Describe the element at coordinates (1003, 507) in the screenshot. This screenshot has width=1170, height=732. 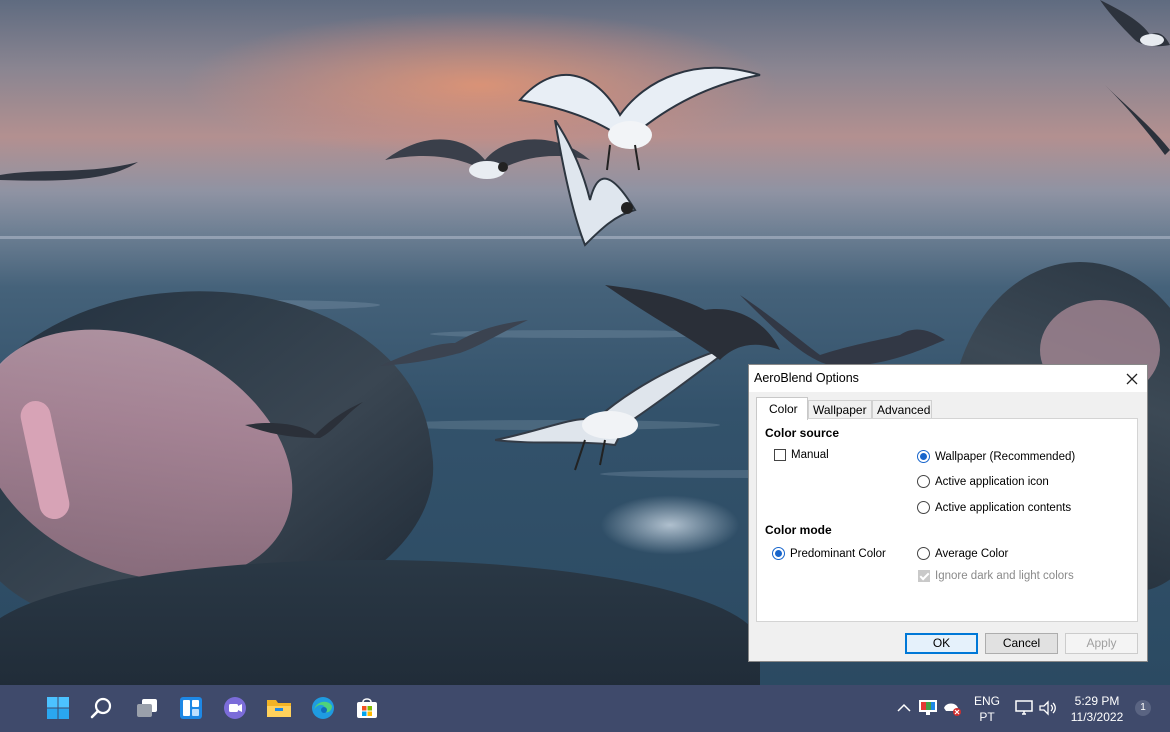
I see `radio-label: Active application contents` at that location.